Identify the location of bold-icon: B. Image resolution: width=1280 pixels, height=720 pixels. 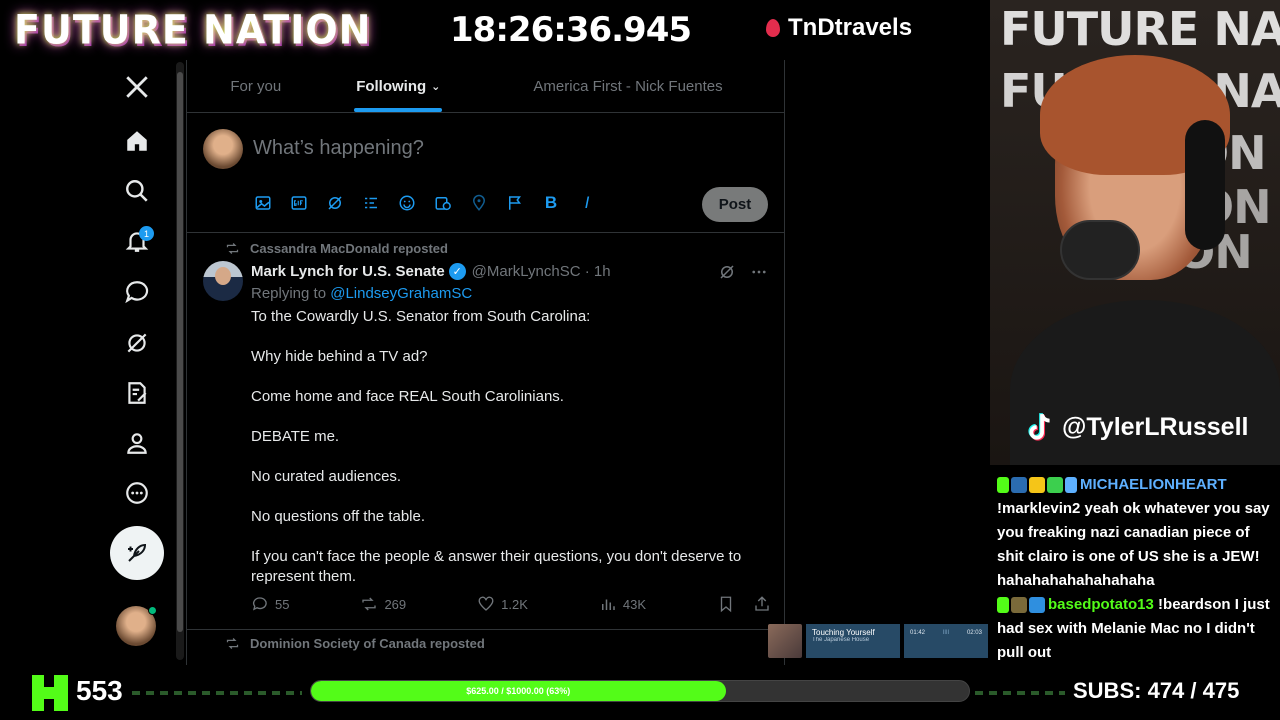
(551, 203).